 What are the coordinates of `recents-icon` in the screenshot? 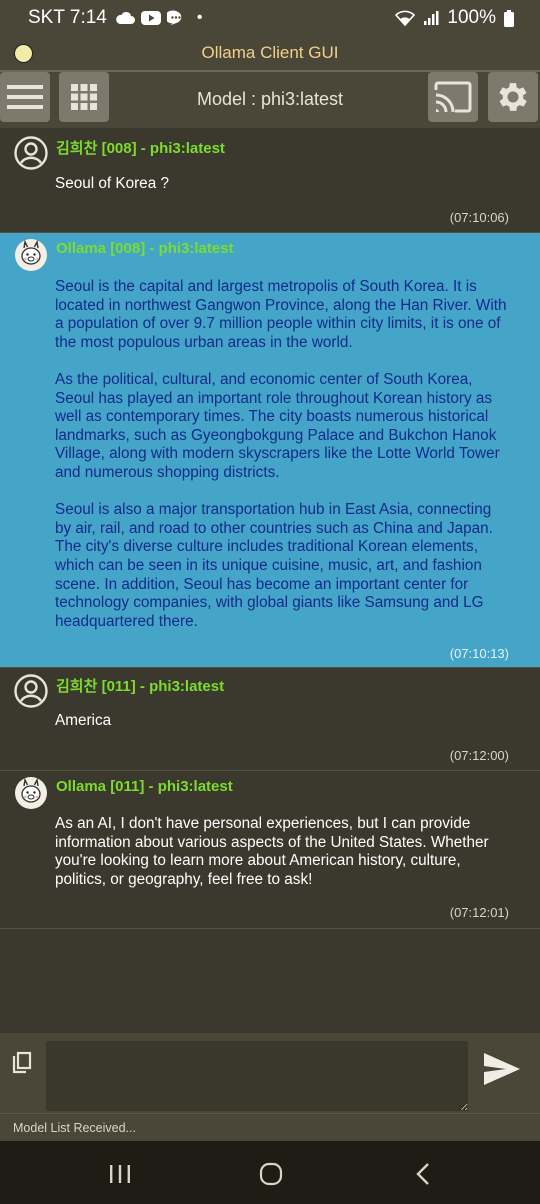 It's located at (120, 1174).